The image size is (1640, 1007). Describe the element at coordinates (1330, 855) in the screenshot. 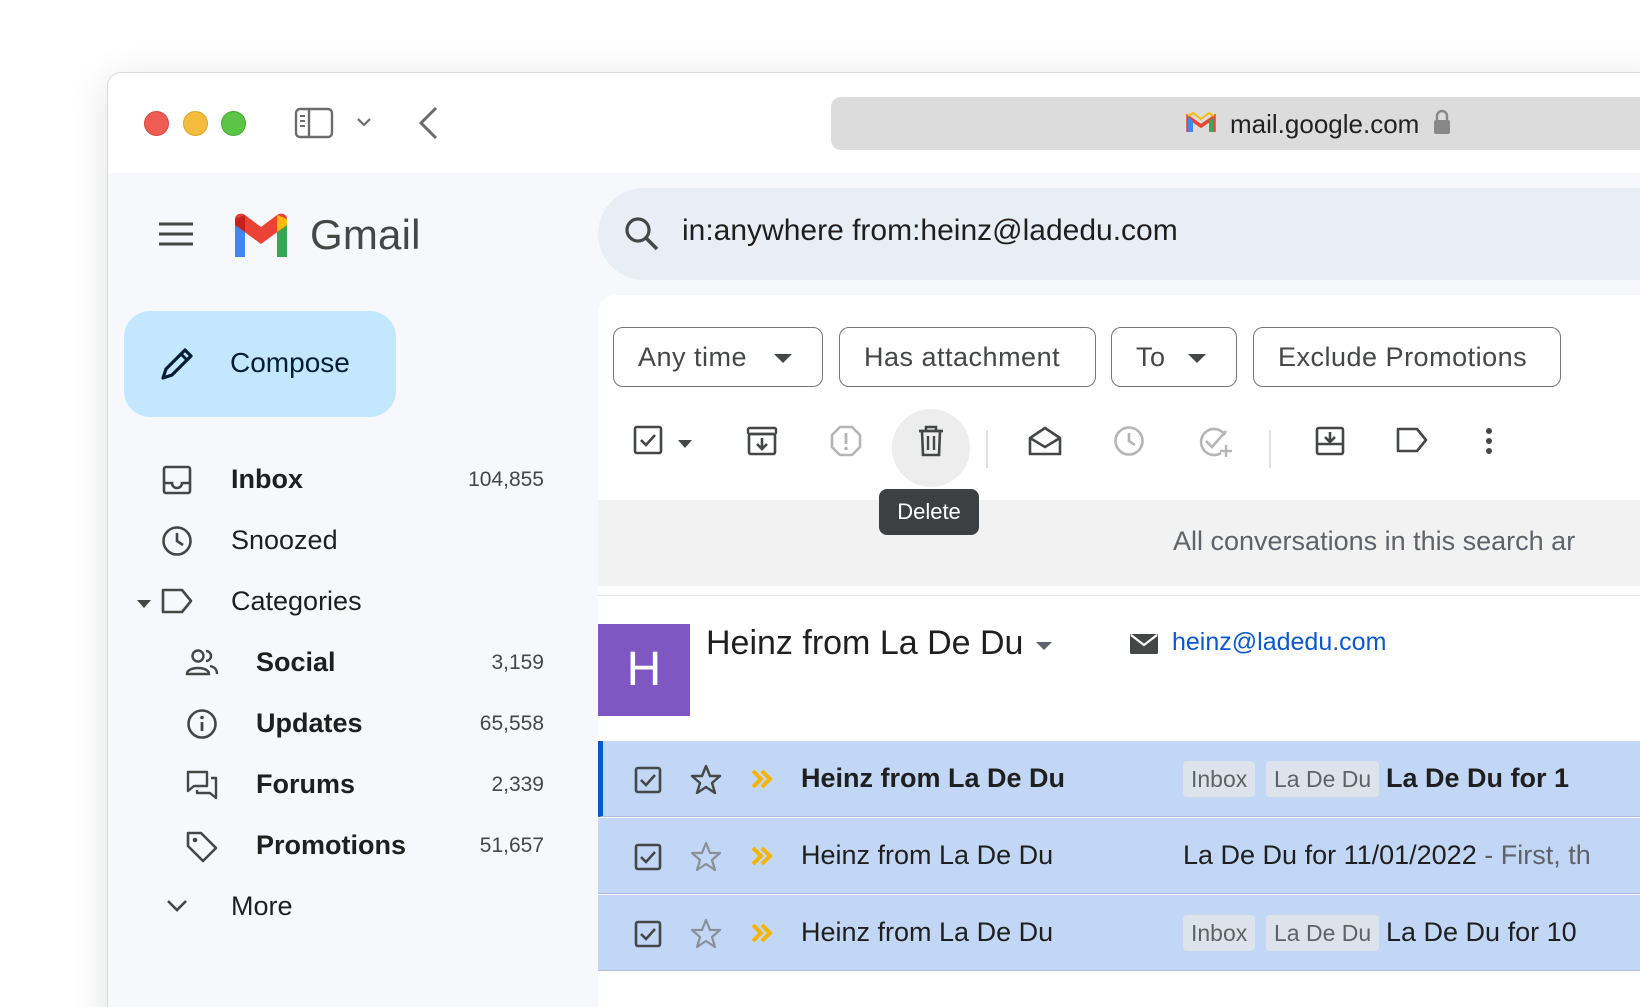

I see `row-subject-text: La De Du for 11/01/2022` at that location.